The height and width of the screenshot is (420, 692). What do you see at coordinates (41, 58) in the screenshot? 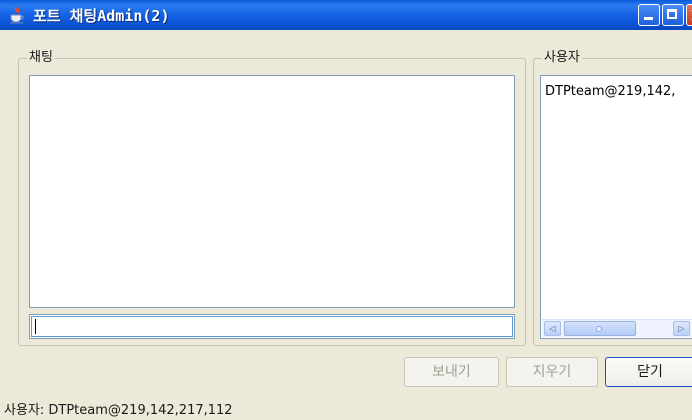
I see `chat-group-label: 채팅` at bounding box center [41, 58].